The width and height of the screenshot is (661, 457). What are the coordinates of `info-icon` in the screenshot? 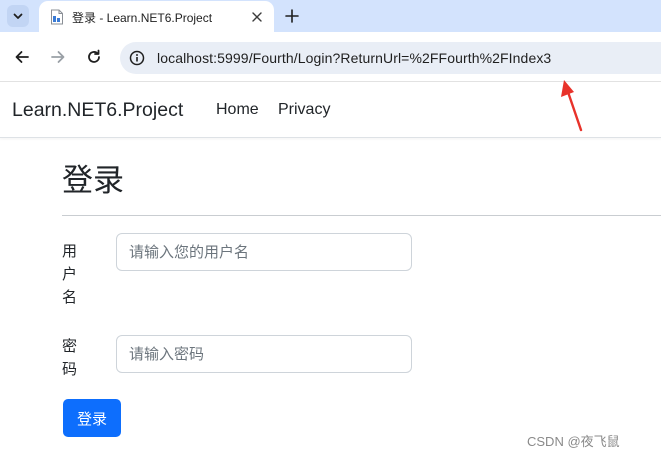 It's located at (137, 58).